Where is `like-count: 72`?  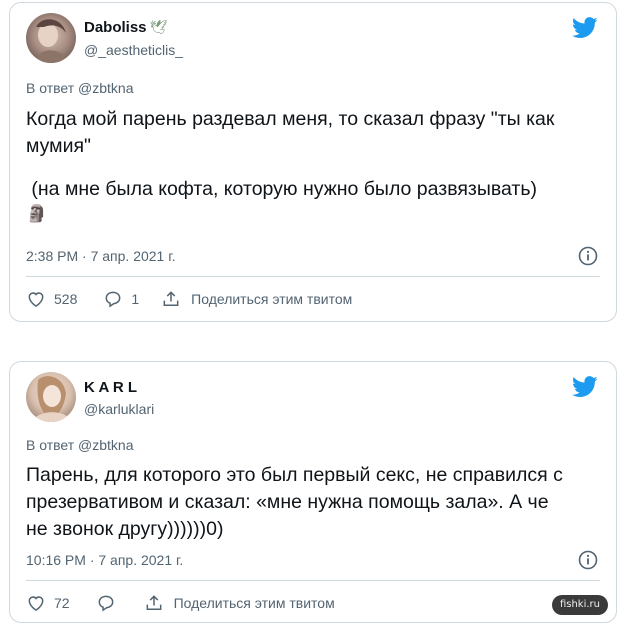 like-count: 72 is located at coordinates (62, 603).